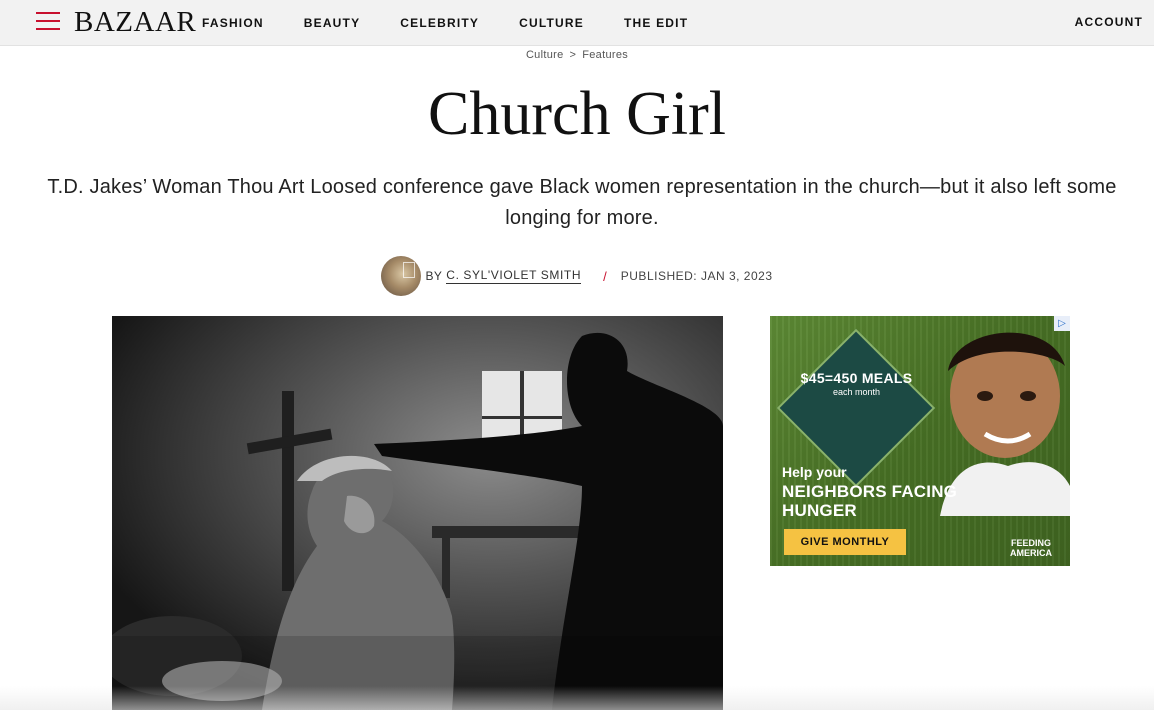  Describe the element at coordinates (545, 55) in the screenshot. I see `breadcrumb-culture: Culture` at that location.